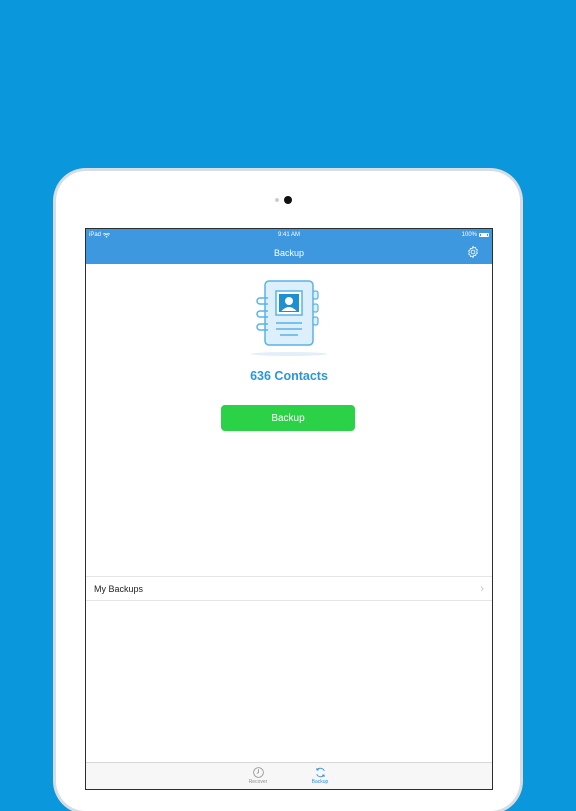  I want to click on nav-bar: Backup, so click(289, 252).